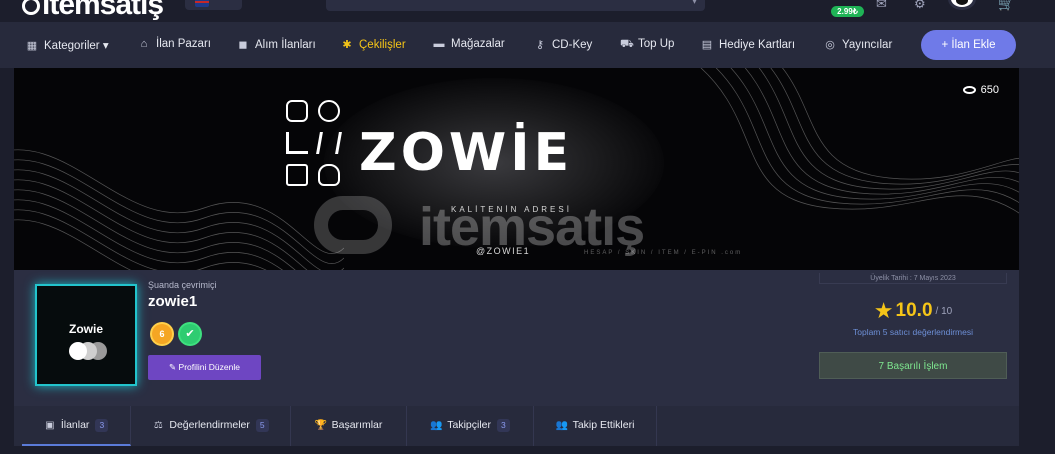 Image resolution: width=1055 pixels, height=454 pixels. Describe the element at coordinates (353, 225) in the screenshot. I see `watermark-logo-icon` at that location.